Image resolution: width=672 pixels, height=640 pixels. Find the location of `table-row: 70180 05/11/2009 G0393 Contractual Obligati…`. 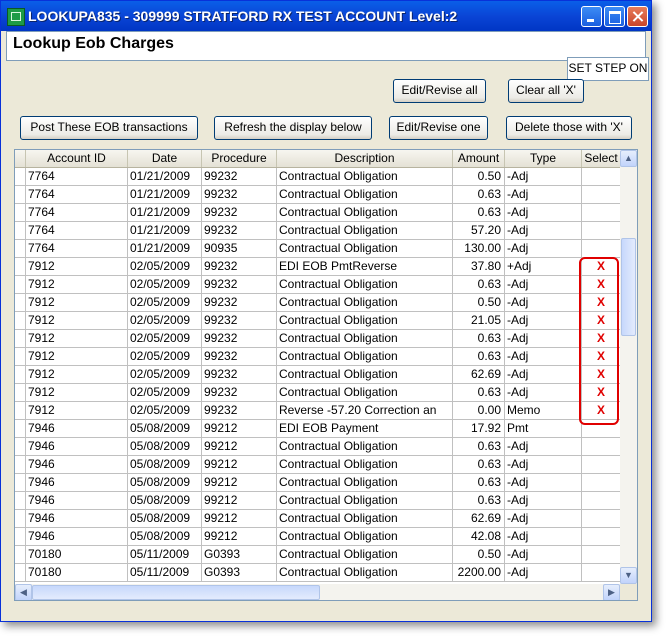

table-row: 70180 05/11/2009 G0393 Contractual Obligati… is located at coordinates (318, 555).